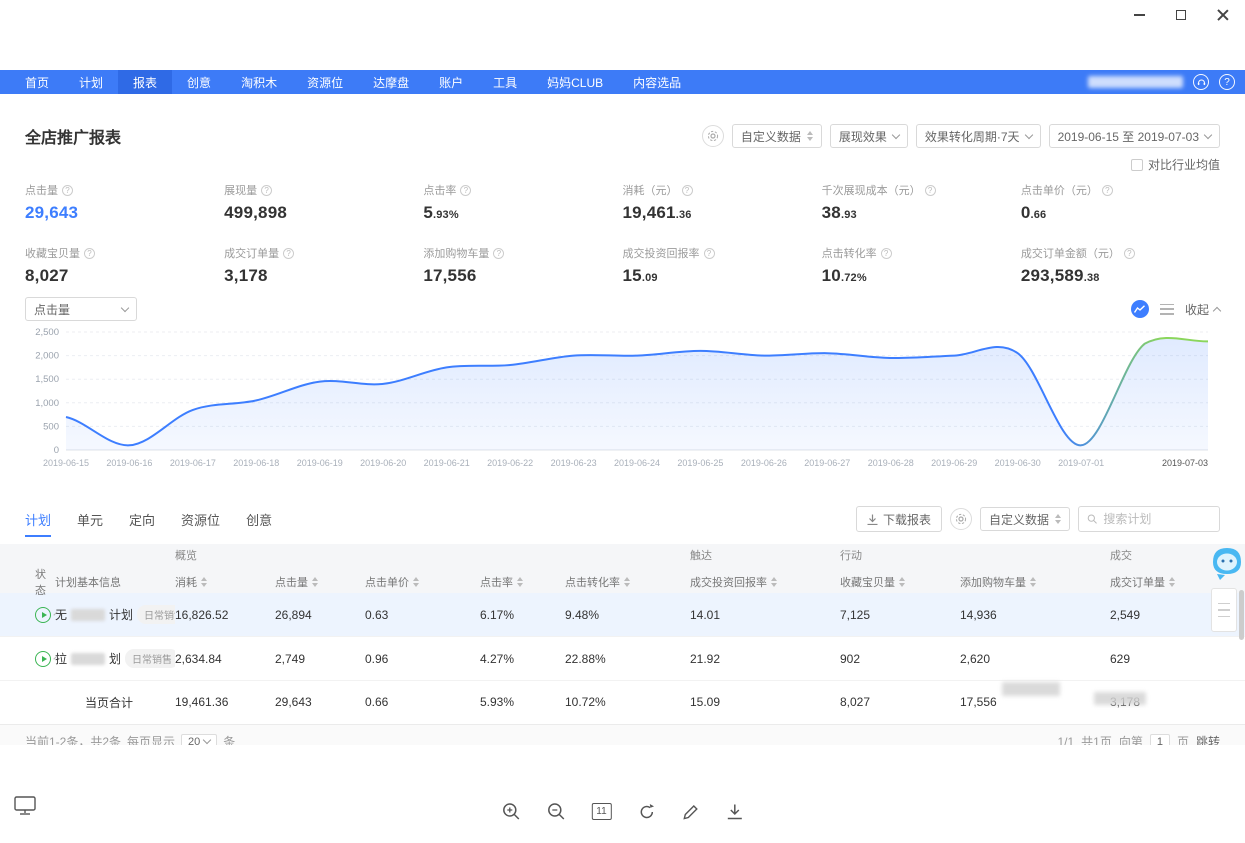 The image size is (1245, 843). What do you see at coordinates (765, 582) in the screenshot?
I see `col-roi: 成交投资回报率` at bounding box center [765, 582].